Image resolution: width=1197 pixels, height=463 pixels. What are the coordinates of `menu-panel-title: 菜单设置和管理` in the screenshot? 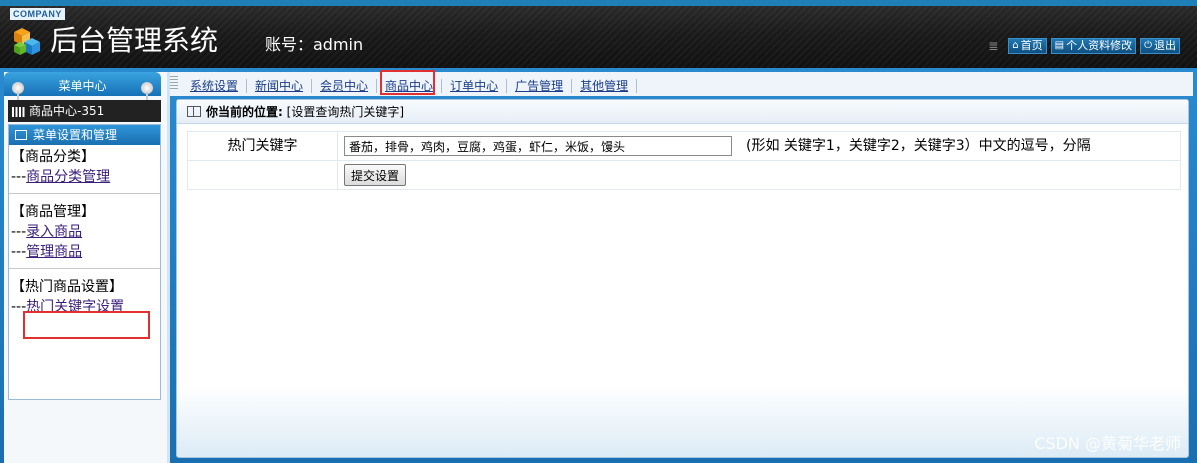 It's located at (75, 135).